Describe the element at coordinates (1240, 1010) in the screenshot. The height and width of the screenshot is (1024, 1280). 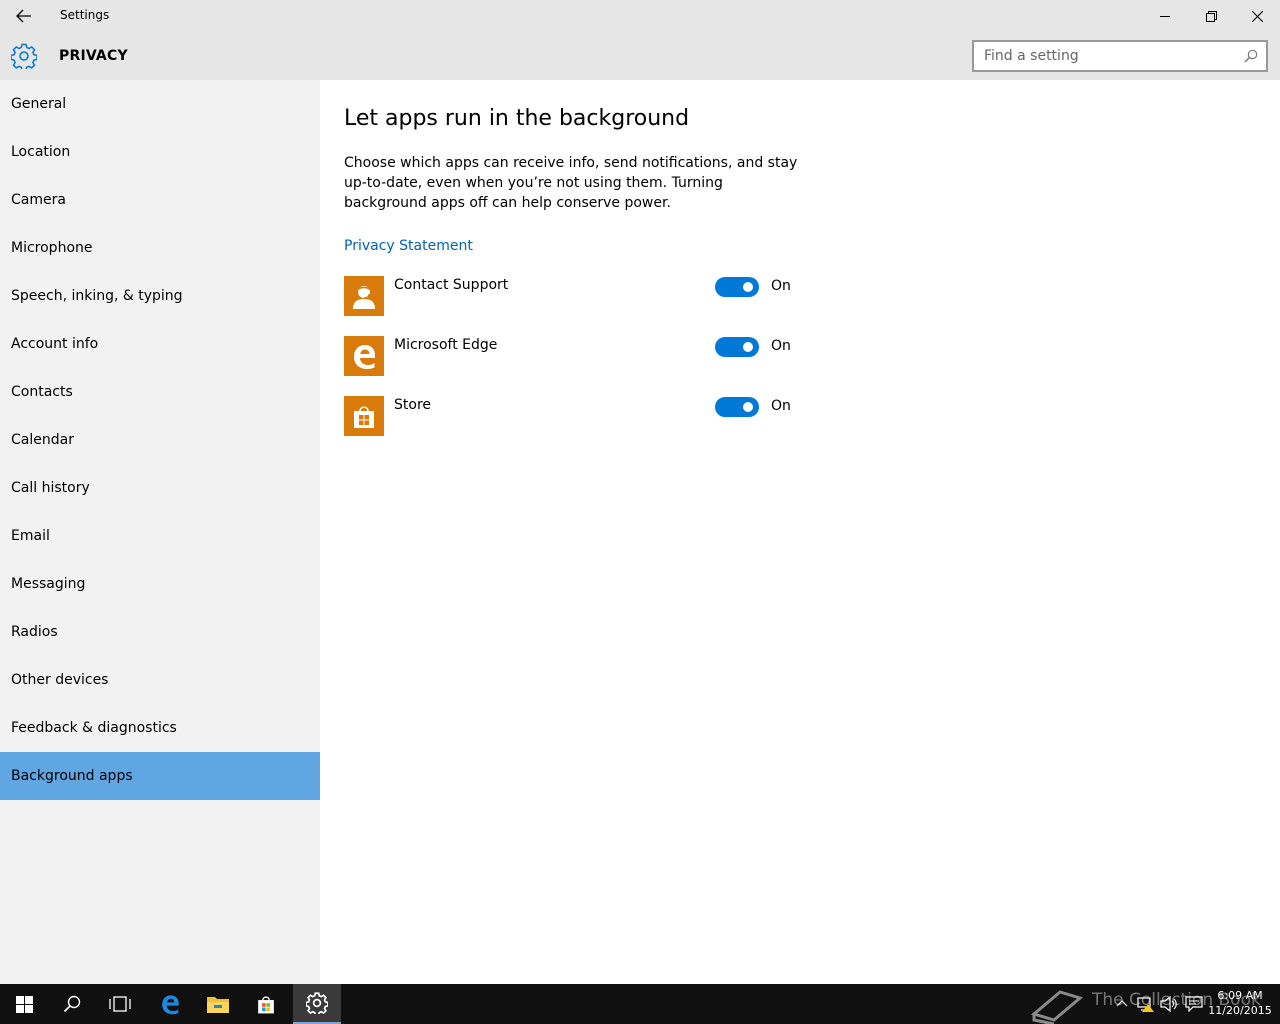
I see `clock-date: 11/20/2015` at that location.